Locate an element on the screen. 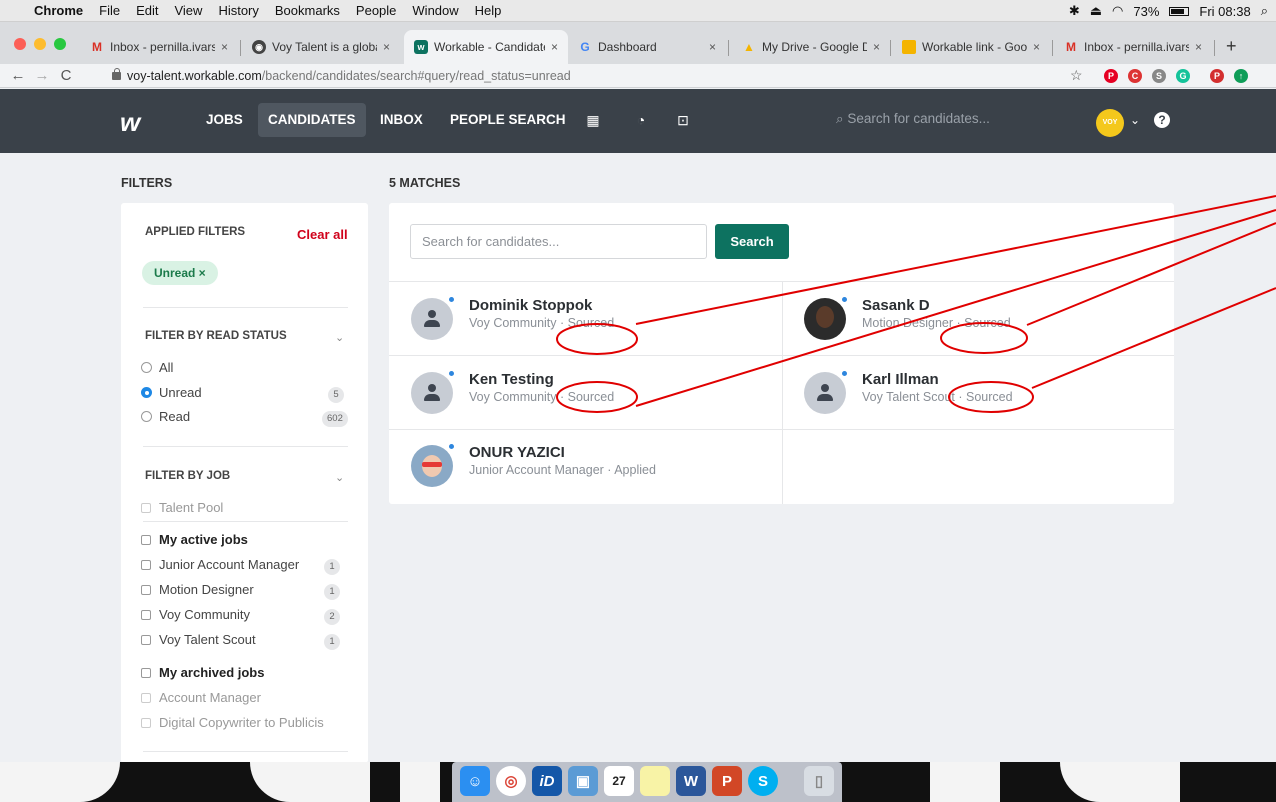 The image size is (1276, 802). checkbox-junior-account-manager: Junior Account Manager is located at coordinates (220, 564).